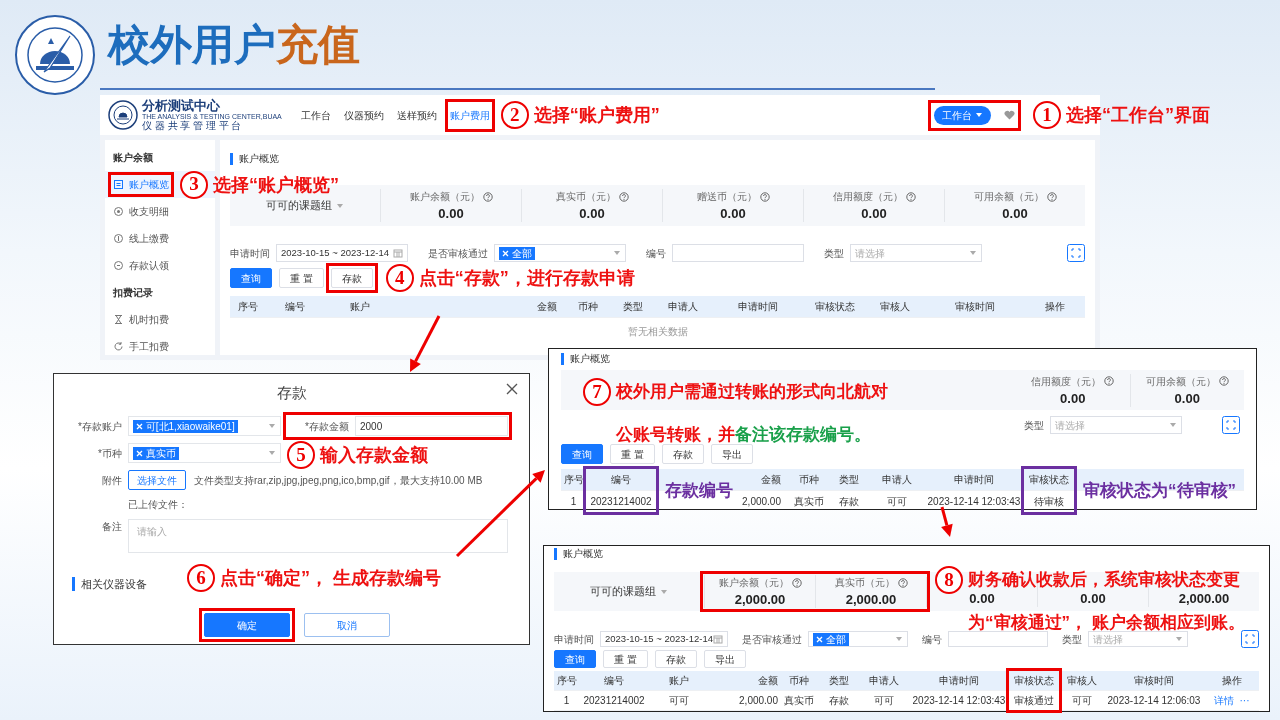  I want to click on column-header: 审核人, so click(1081, 681).